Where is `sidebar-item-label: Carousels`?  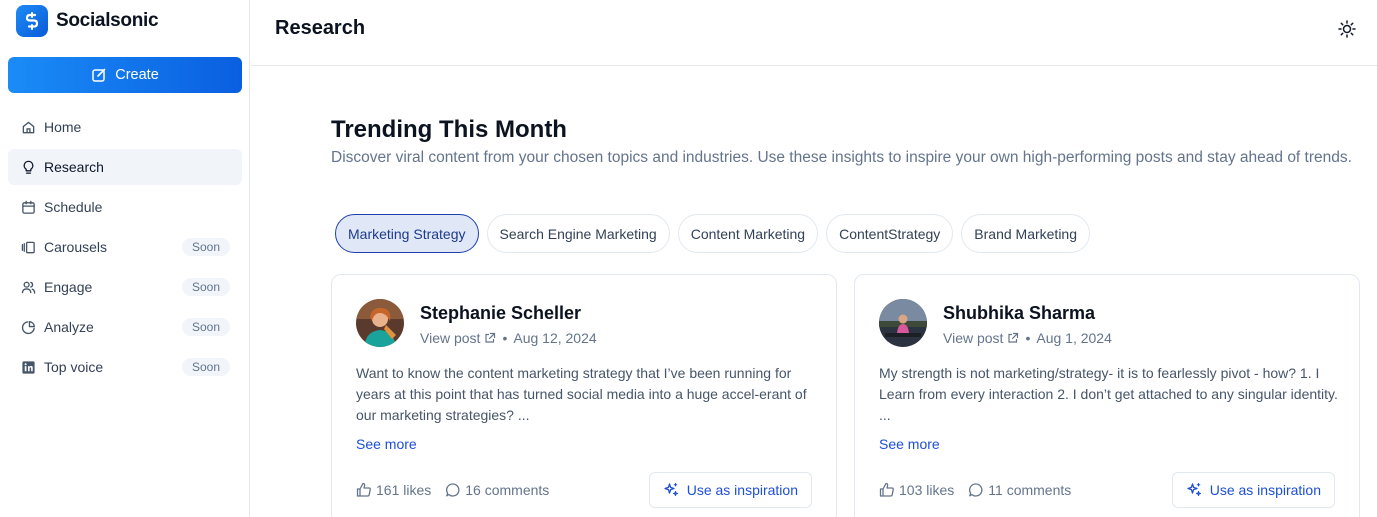
sidebar-item-label: Carousels is located at coordinates (76, 247).